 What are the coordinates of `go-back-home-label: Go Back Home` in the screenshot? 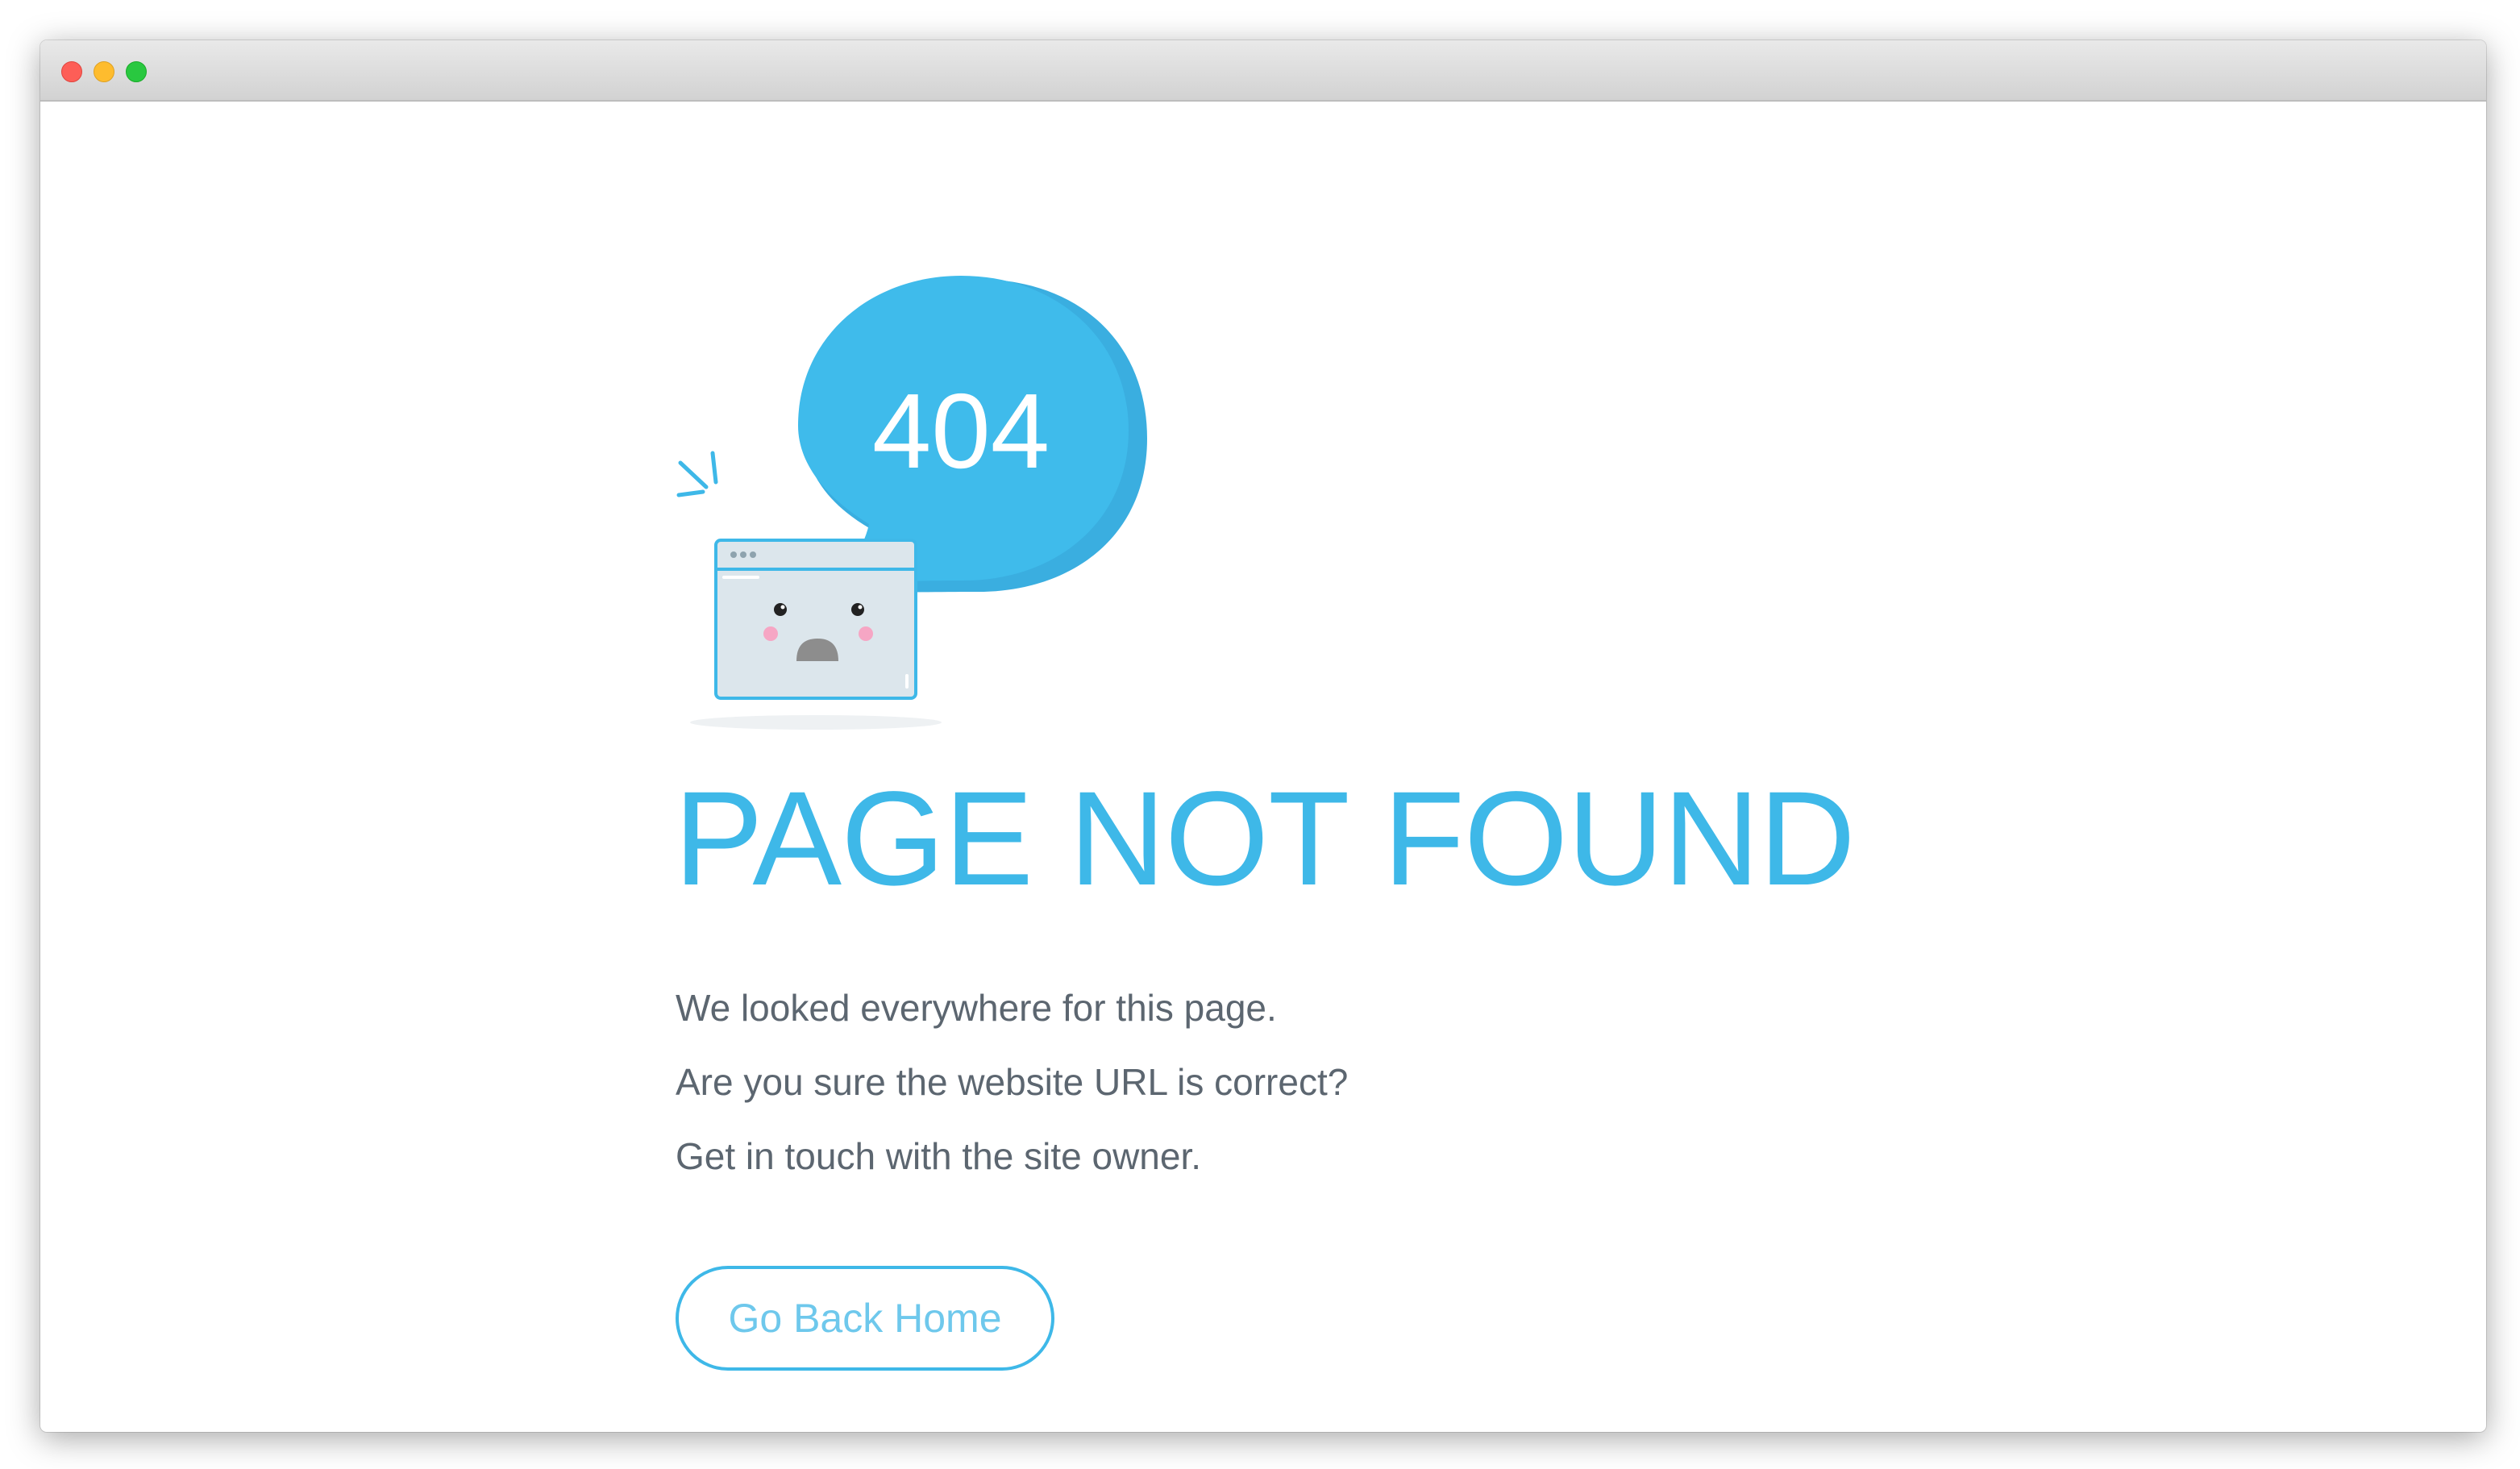 It's located at (865, 1319).